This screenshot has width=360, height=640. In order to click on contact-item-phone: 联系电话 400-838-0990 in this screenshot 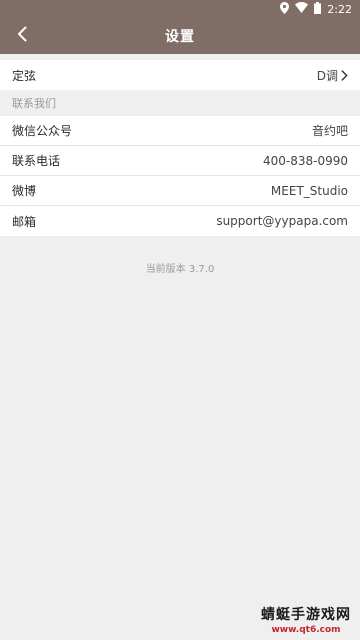, I will do `click(180, 161)`.